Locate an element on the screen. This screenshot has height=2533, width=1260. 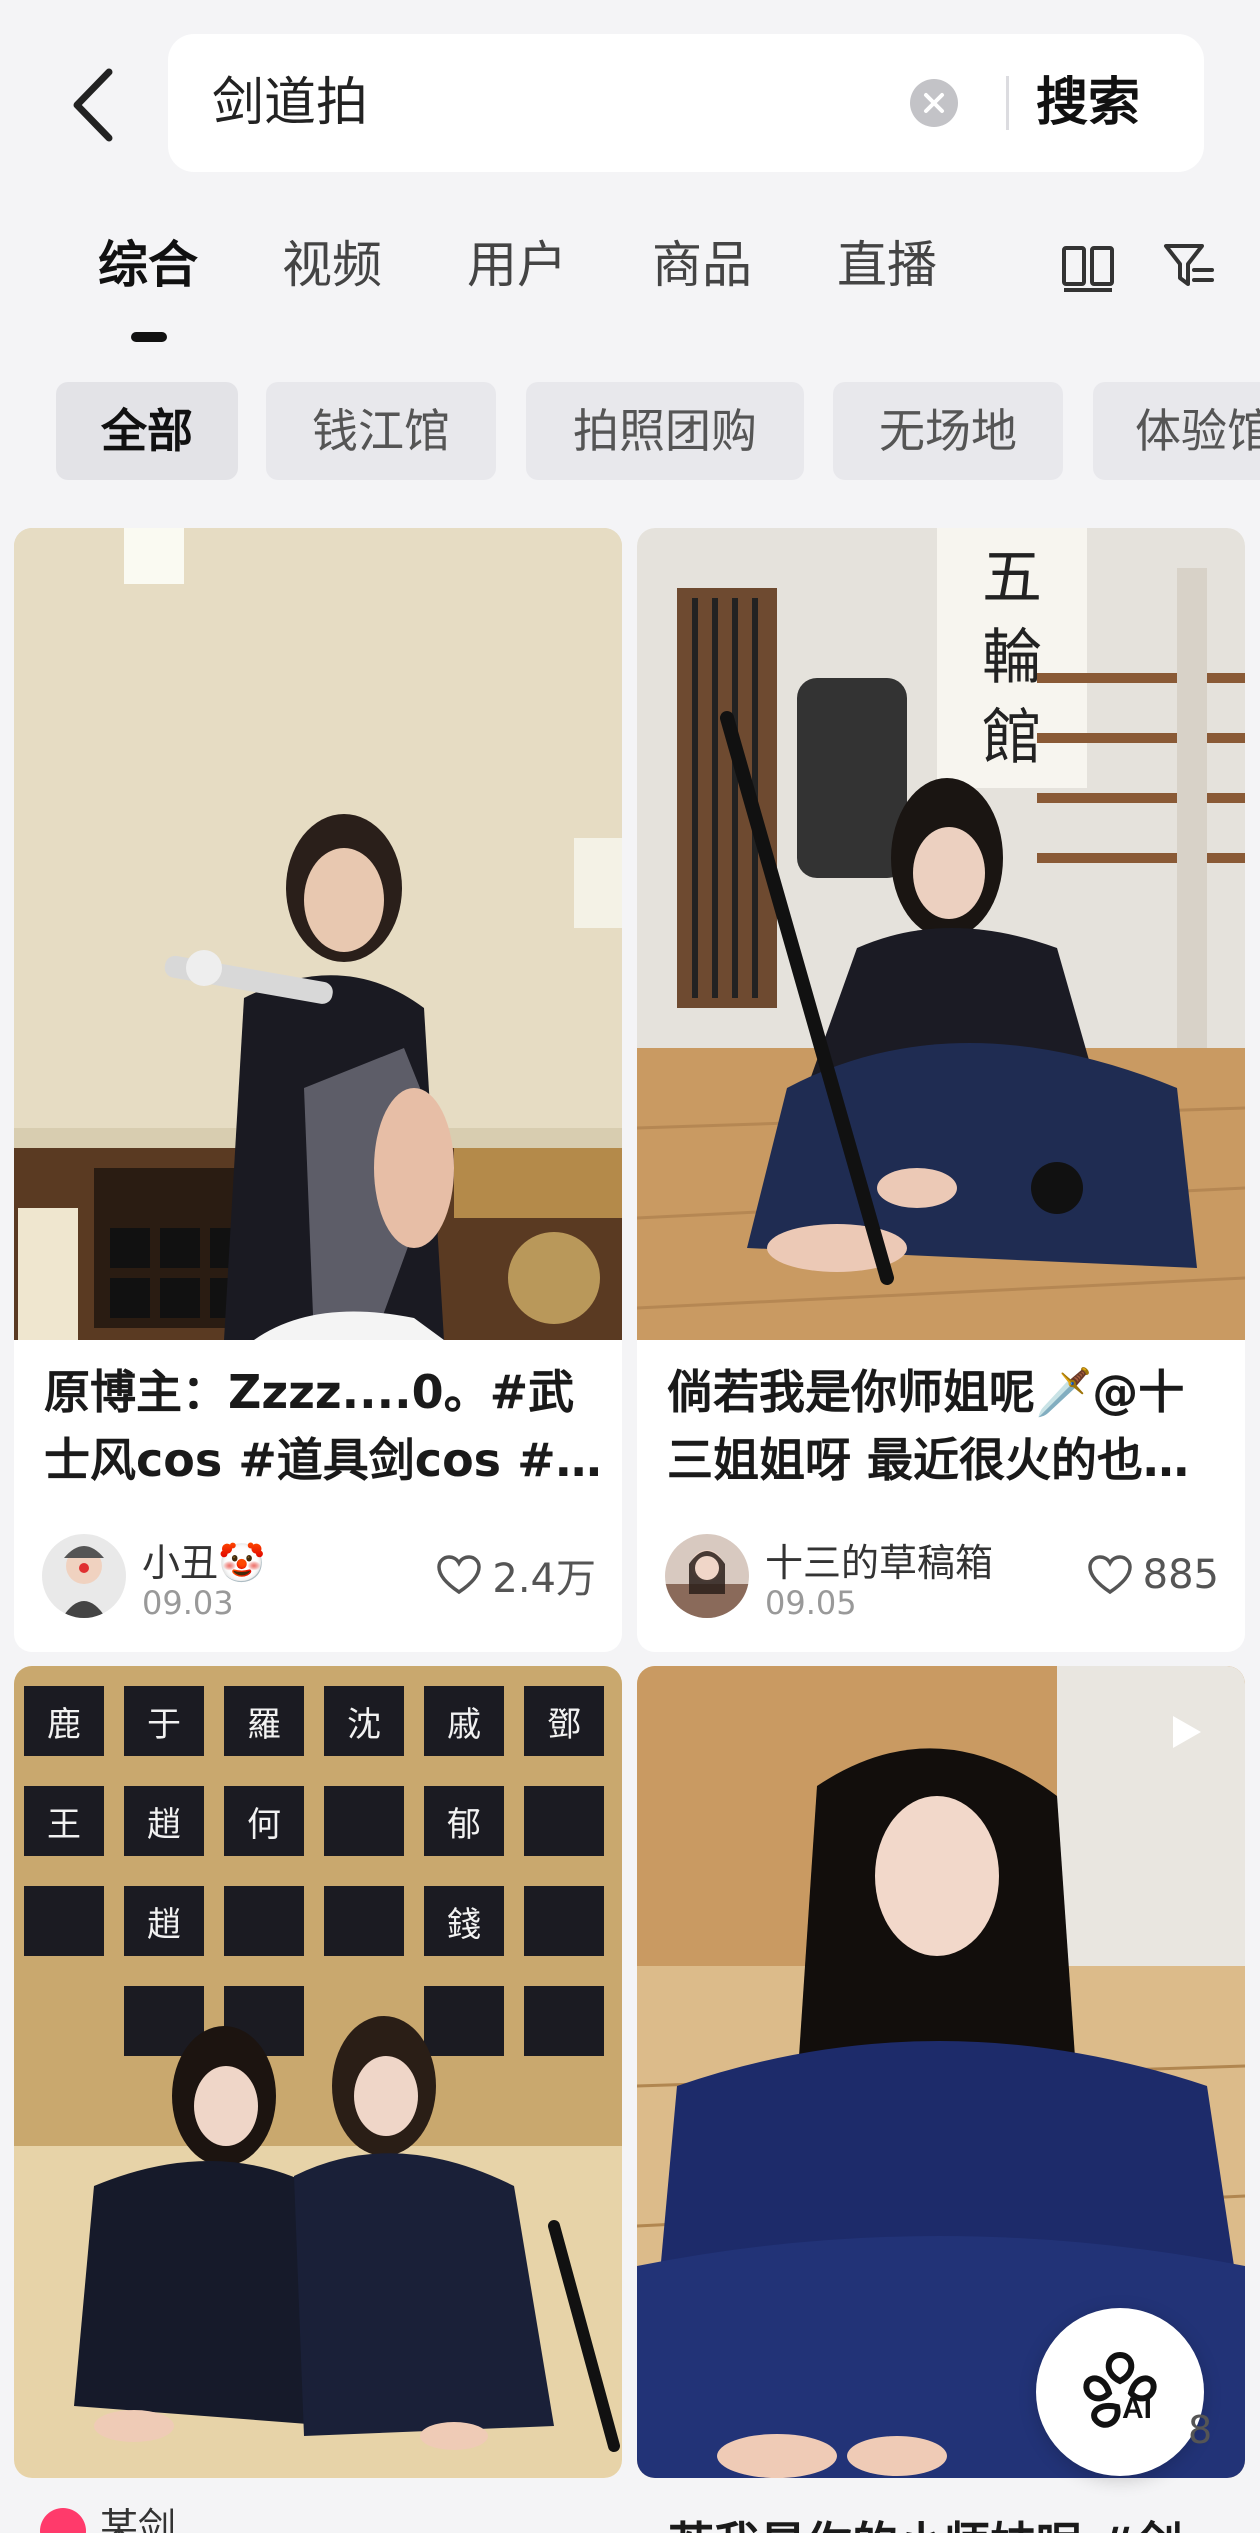
post-date: 09.05 is located at coordinates (811, 1603).